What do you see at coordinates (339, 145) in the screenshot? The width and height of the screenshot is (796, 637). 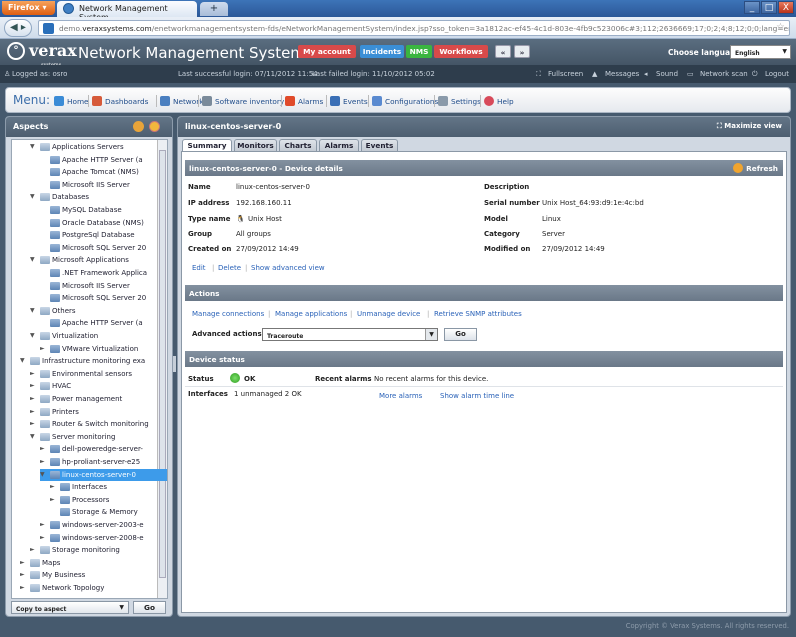 I see `tab-alarms: Alarms` at bounding box center [339, 145].